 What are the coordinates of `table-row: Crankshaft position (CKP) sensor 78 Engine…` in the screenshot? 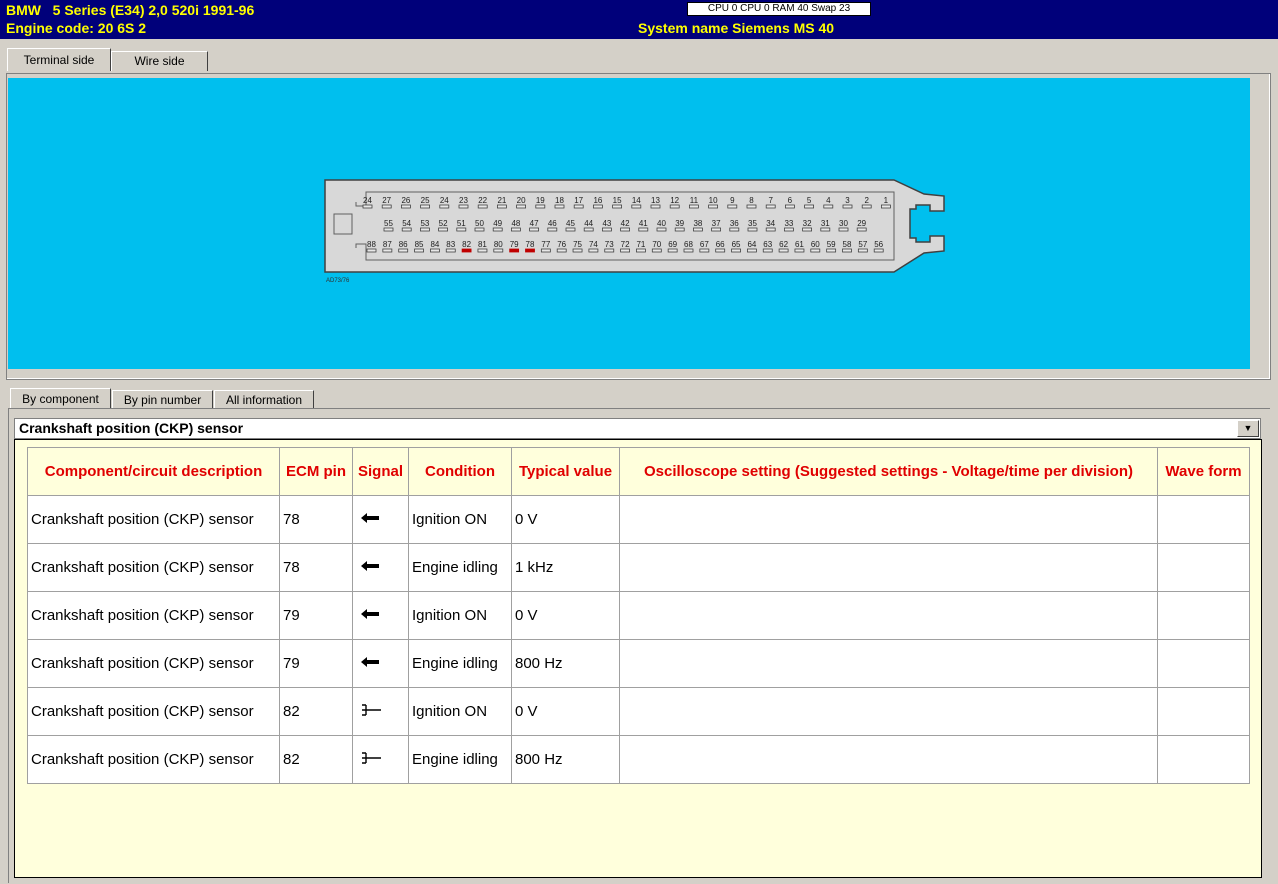 It's located at (638, 568).